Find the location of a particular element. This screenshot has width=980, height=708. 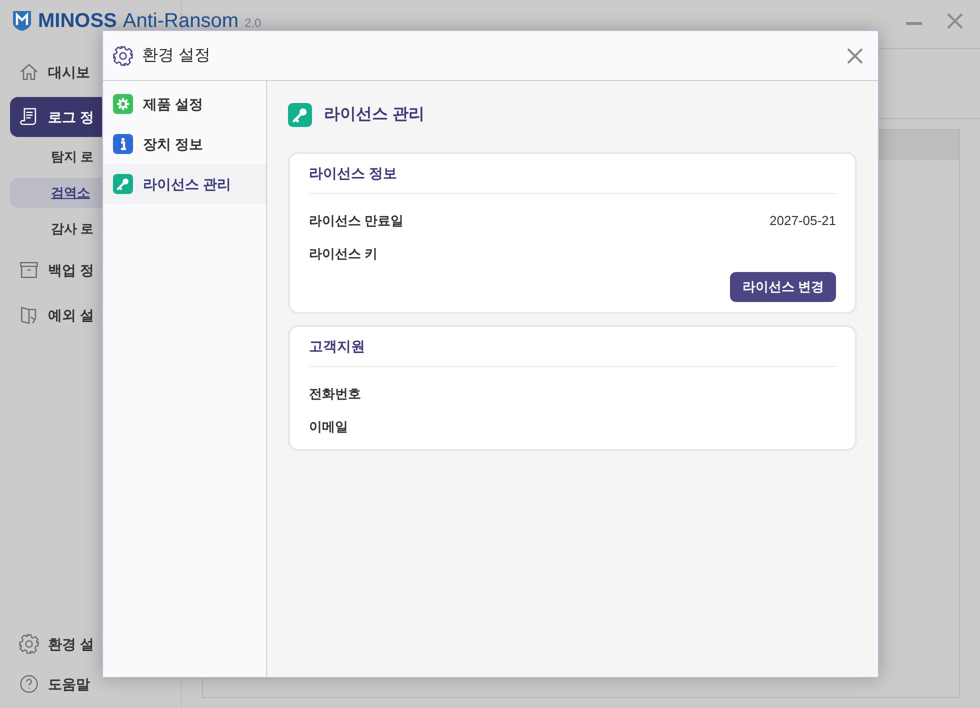

field-label: 라이선스 키 is located at coordinates (343, 253).